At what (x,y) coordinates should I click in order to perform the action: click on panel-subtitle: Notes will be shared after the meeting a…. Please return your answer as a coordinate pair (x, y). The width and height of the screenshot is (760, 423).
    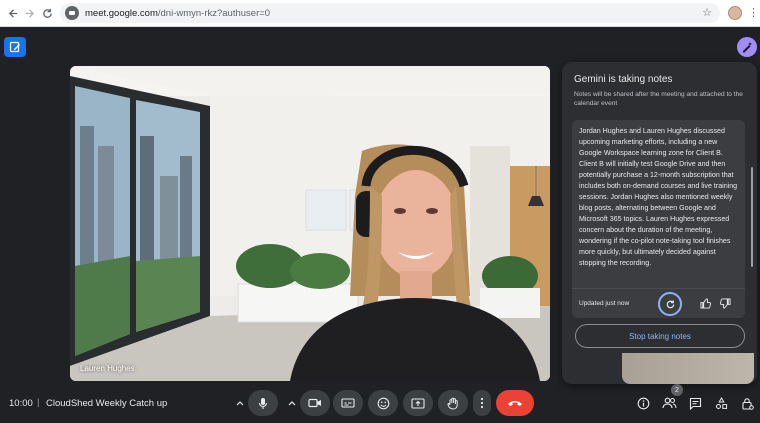
    Looking at the image, I should click on (658, 99).